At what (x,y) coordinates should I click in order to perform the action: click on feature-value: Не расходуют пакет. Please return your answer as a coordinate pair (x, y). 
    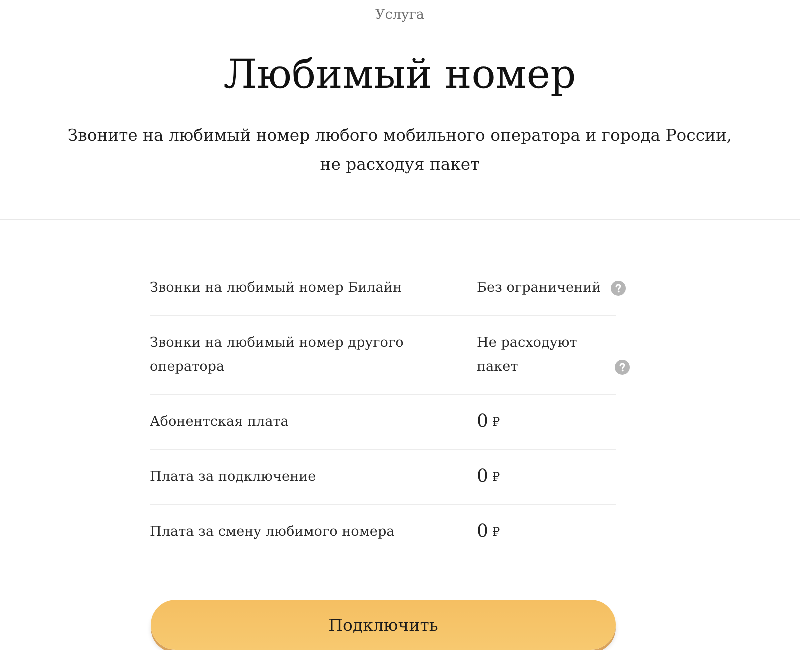
    Looking at the image, I should click on (527, 355).